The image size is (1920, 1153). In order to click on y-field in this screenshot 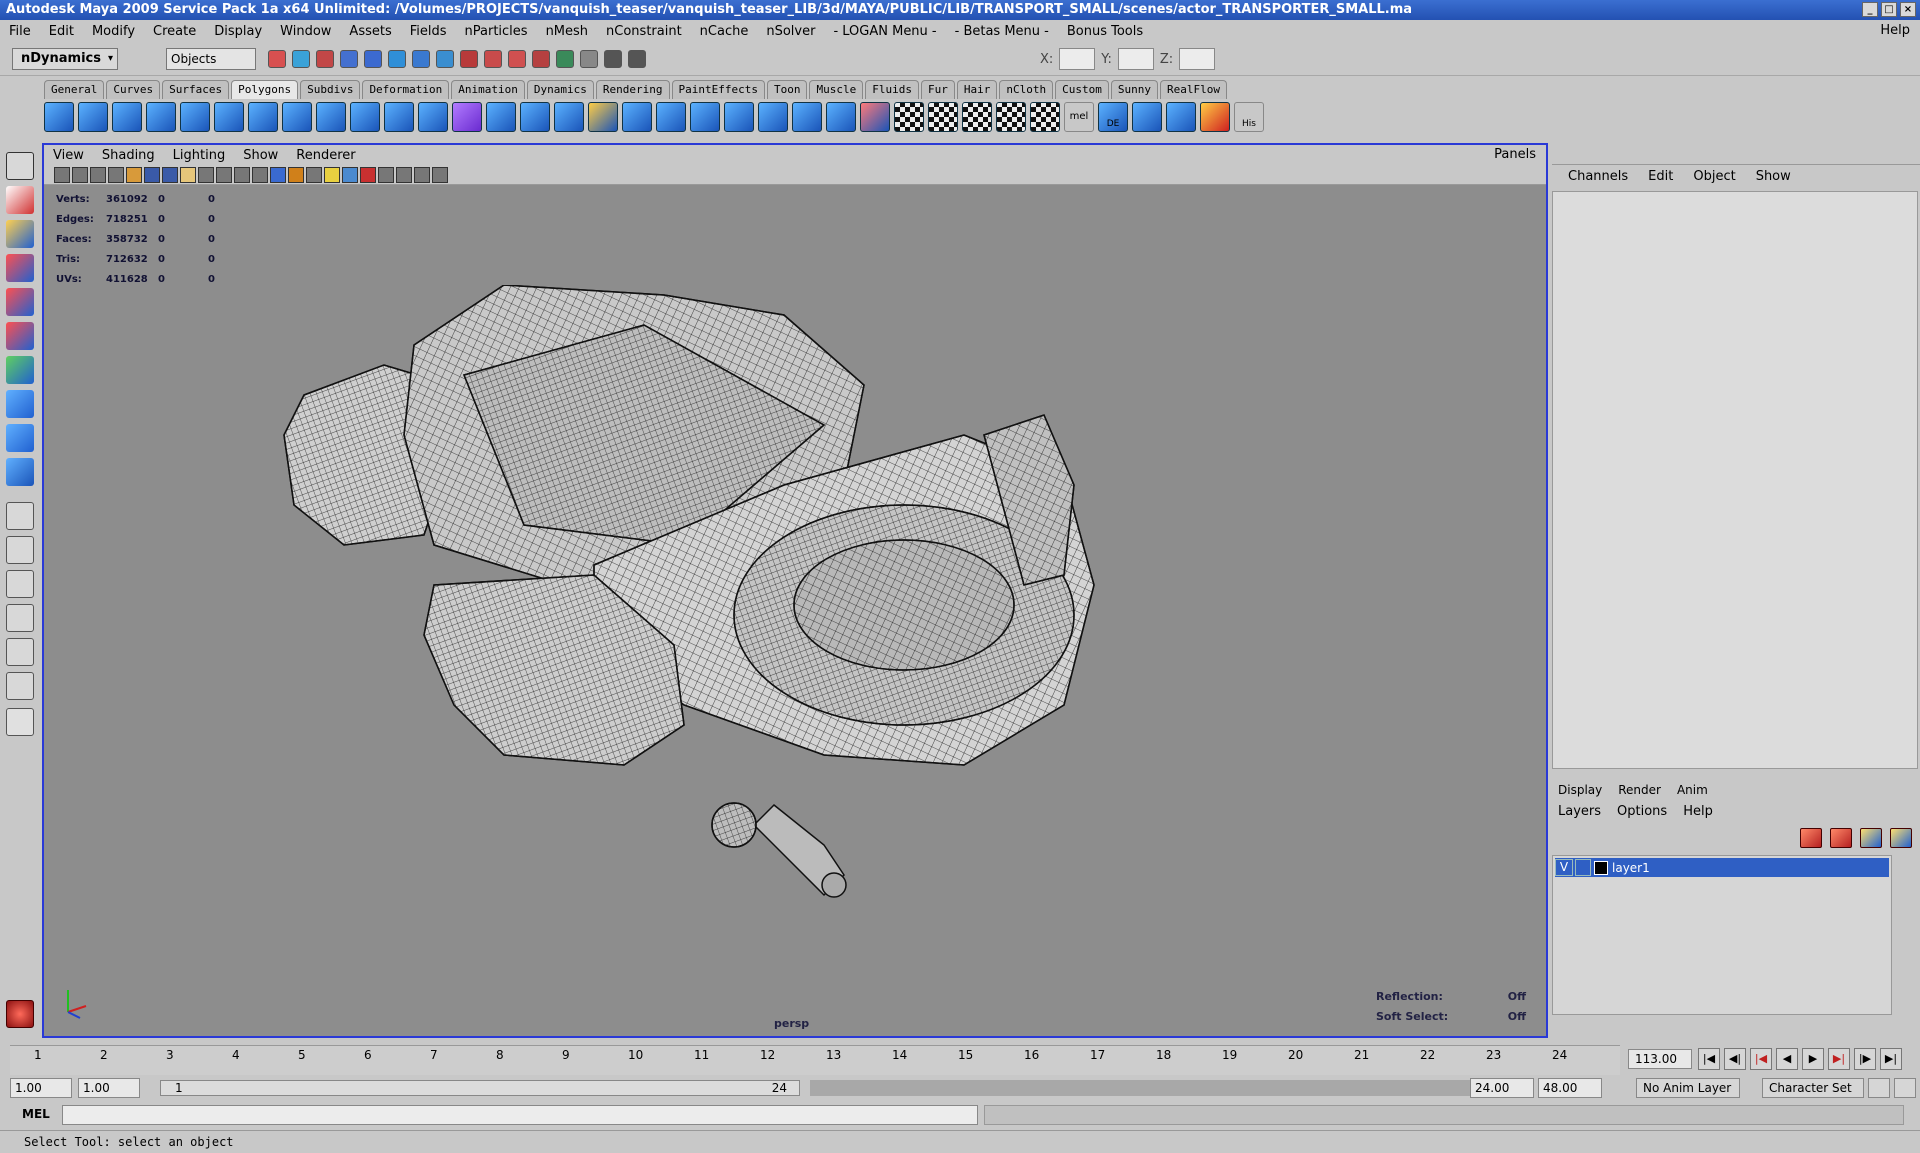, I will do `click(1135, 59)`.